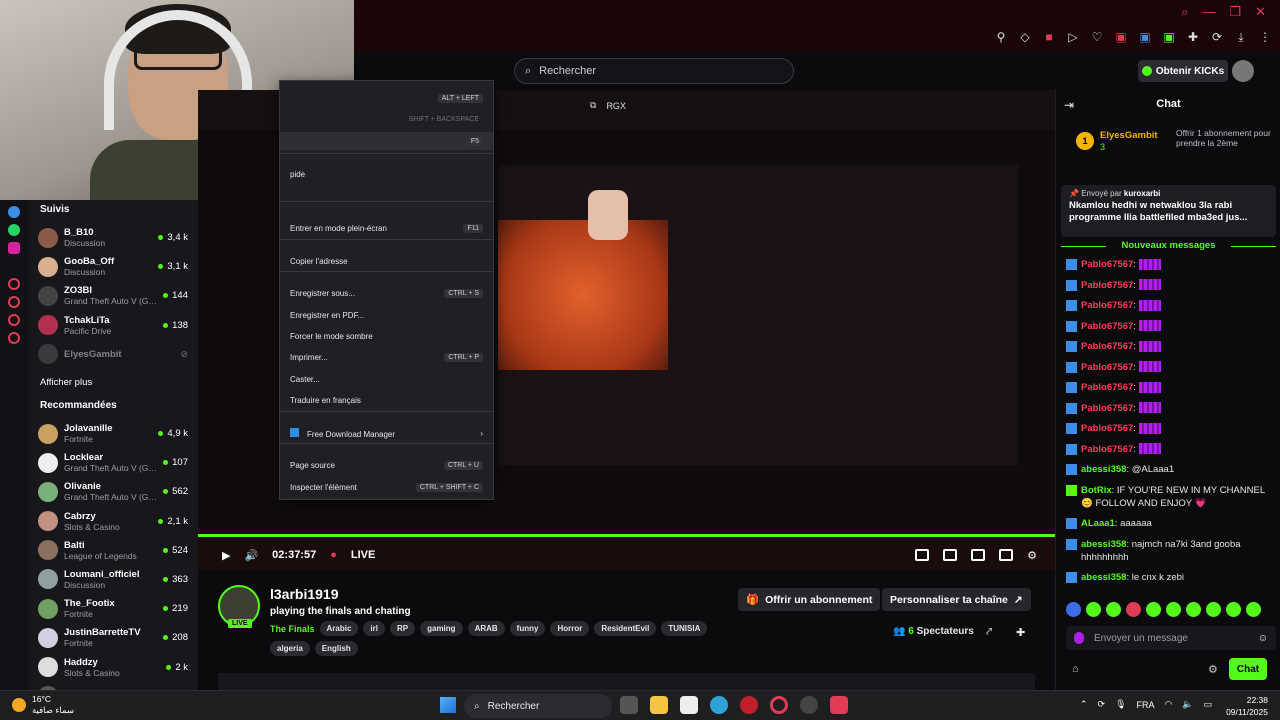 This screenshot has height=720, width=1280. What do you see at coordinates (386, 433) in the screenshot?
I see `context-menu-item: Free Download Manager ›` at bounding box center [386, 433].